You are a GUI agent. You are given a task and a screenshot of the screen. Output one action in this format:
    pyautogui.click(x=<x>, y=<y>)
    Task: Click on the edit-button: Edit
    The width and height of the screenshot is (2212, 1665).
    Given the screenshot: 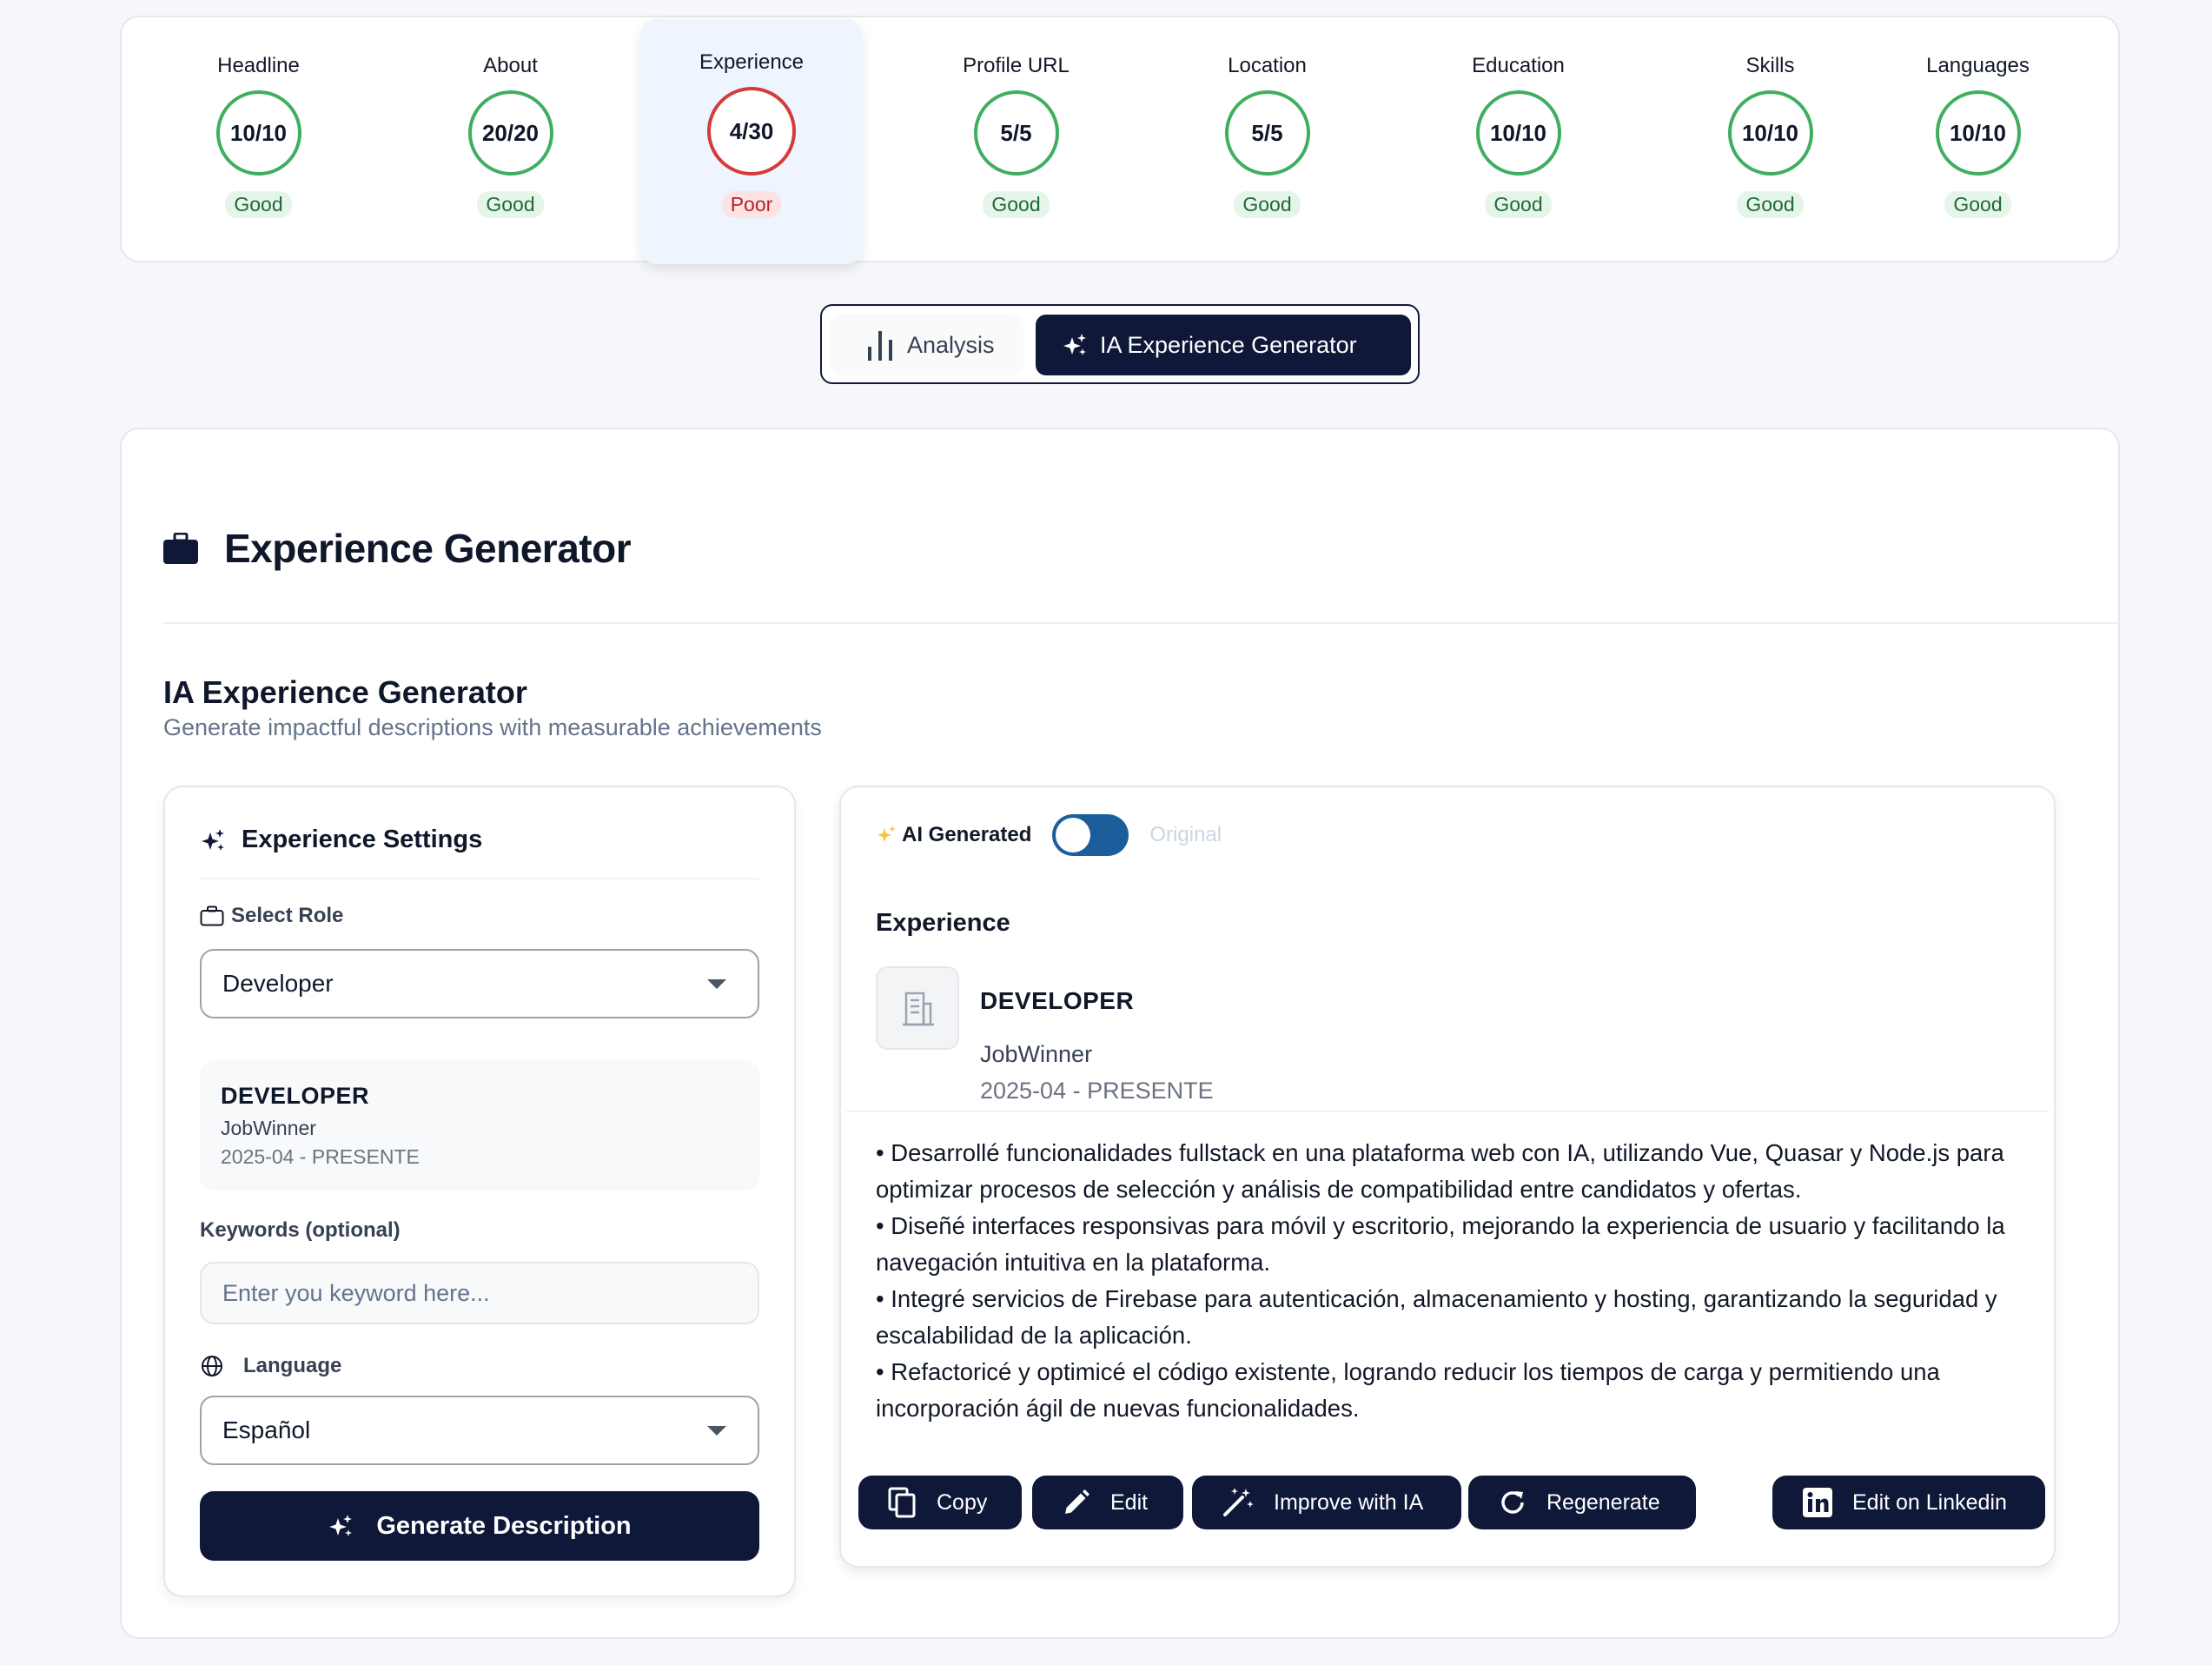 What is the action you would take?
    pyautogui.click(x=1107, y=1503)
    